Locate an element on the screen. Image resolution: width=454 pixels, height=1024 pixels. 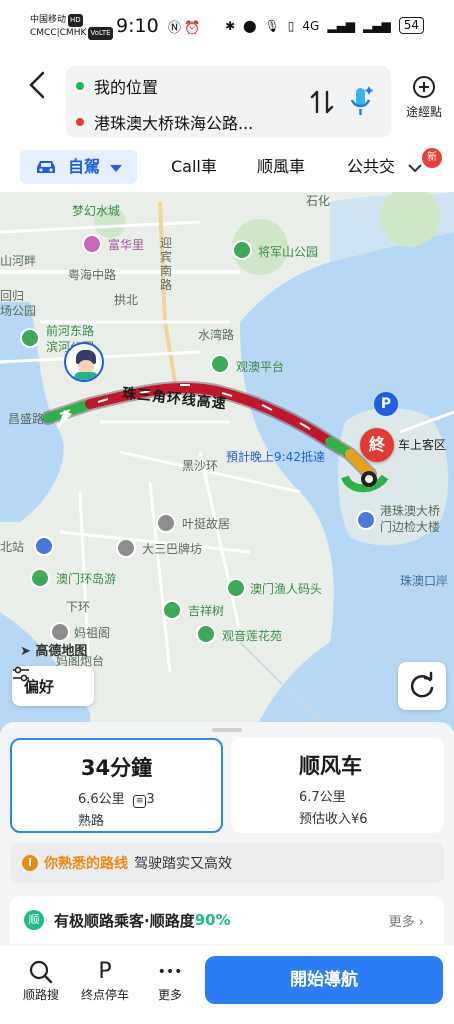
carrier-name: 中国移动 is located at coordinates (48, 20).